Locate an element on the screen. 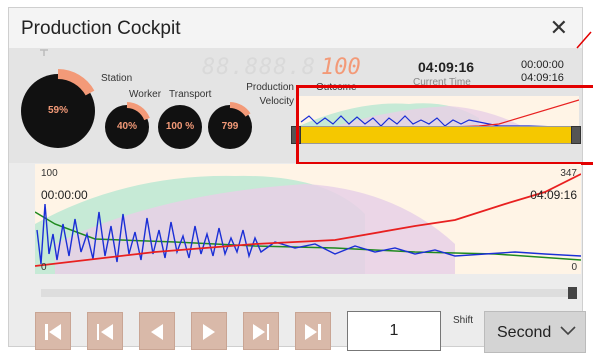 This screenshot has height=355, width=593. step-forward-icon is located at coordinates (261, 332).